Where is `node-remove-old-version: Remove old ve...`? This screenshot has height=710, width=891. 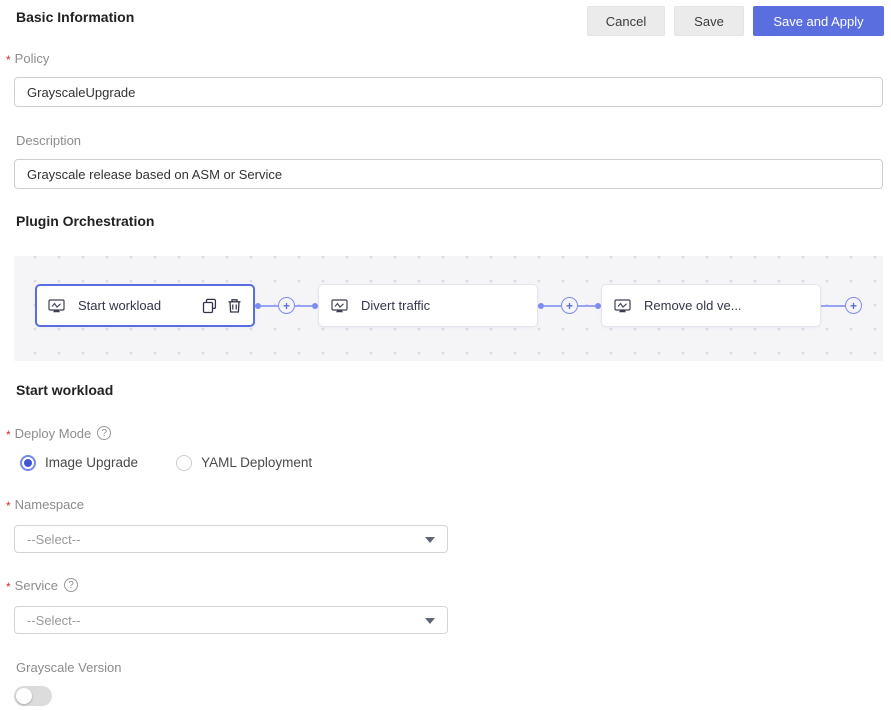
node-remove-old-version: Remove old ve... is located at coordinates (711, 305).